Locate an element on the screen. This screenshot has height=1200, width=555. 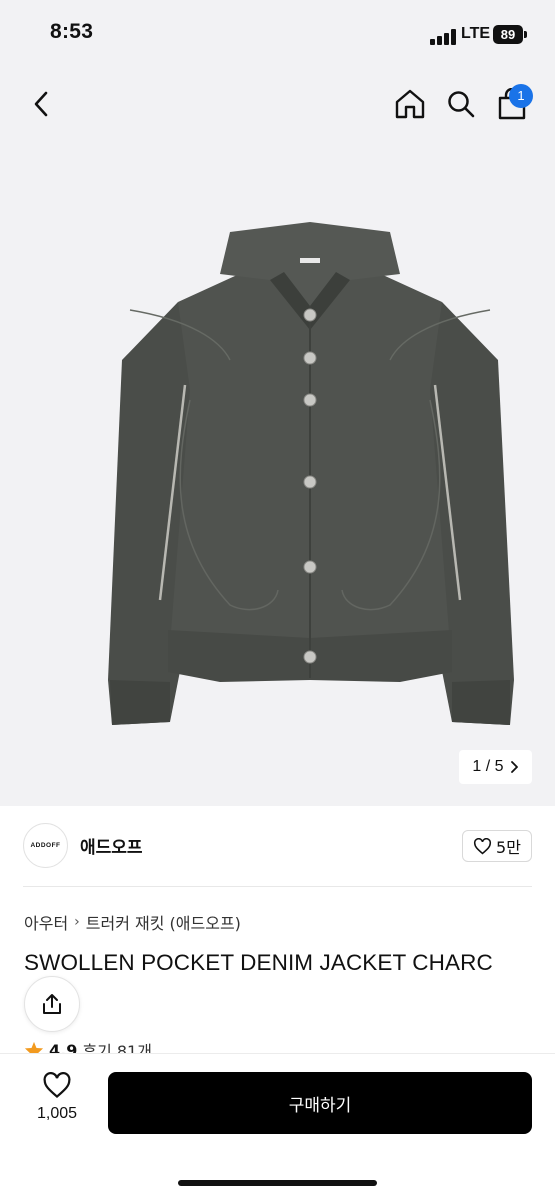
divider is located at coordinates (277, 886).